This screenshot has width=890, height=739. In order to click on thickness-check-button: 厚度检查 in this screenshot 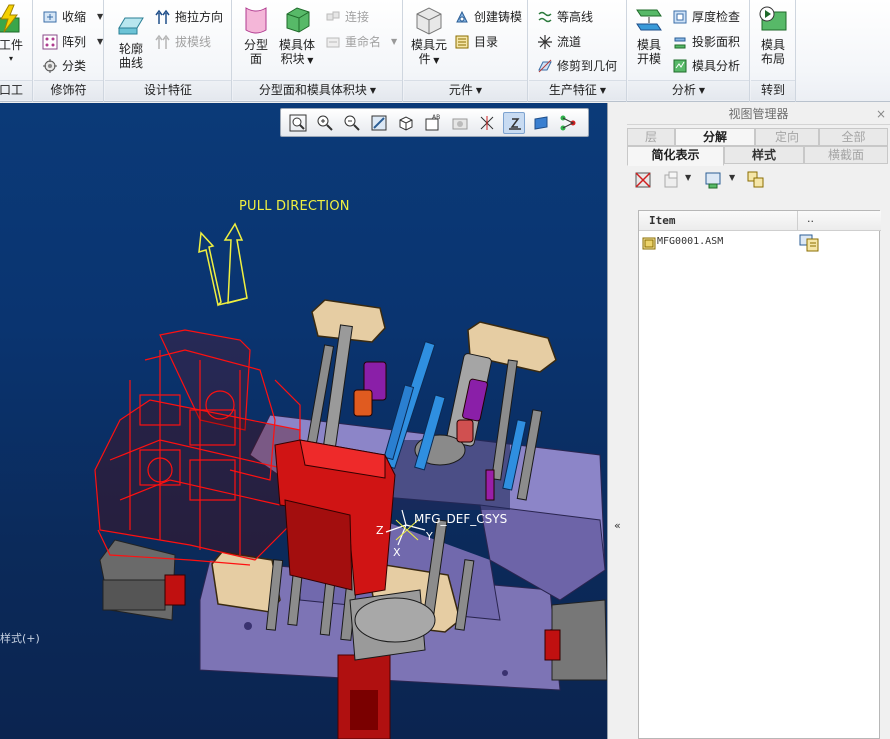, I will do `click(710, 17)`.